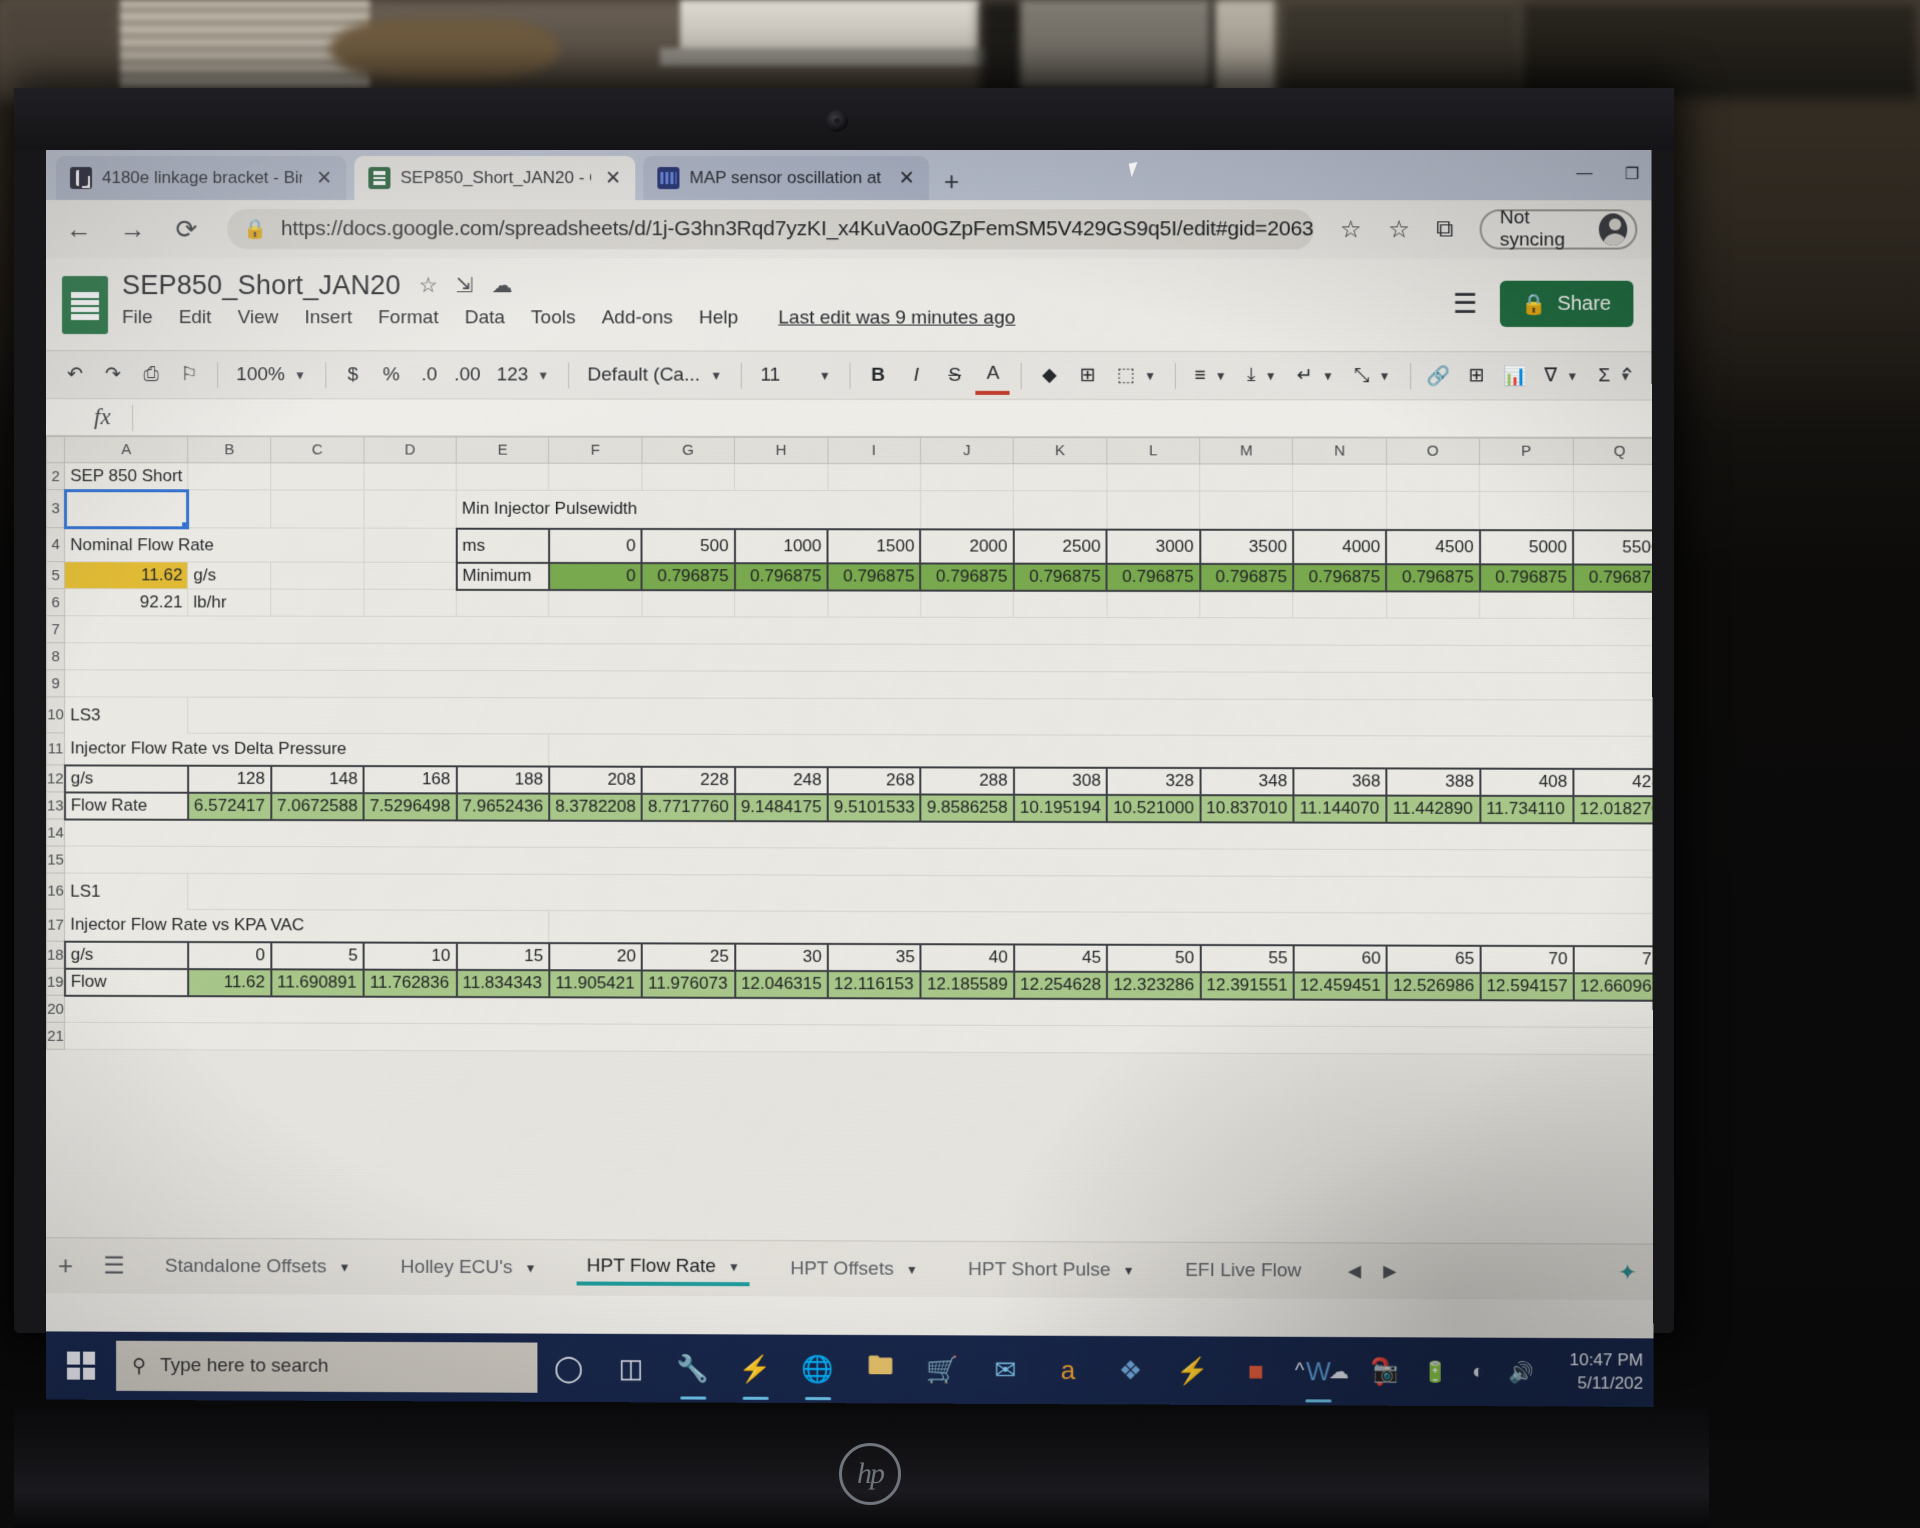  What do you see at coordinates (467, 375) in the screenshot?
I see `increase-decimal-button: .00` at bounding box center [467, 375].